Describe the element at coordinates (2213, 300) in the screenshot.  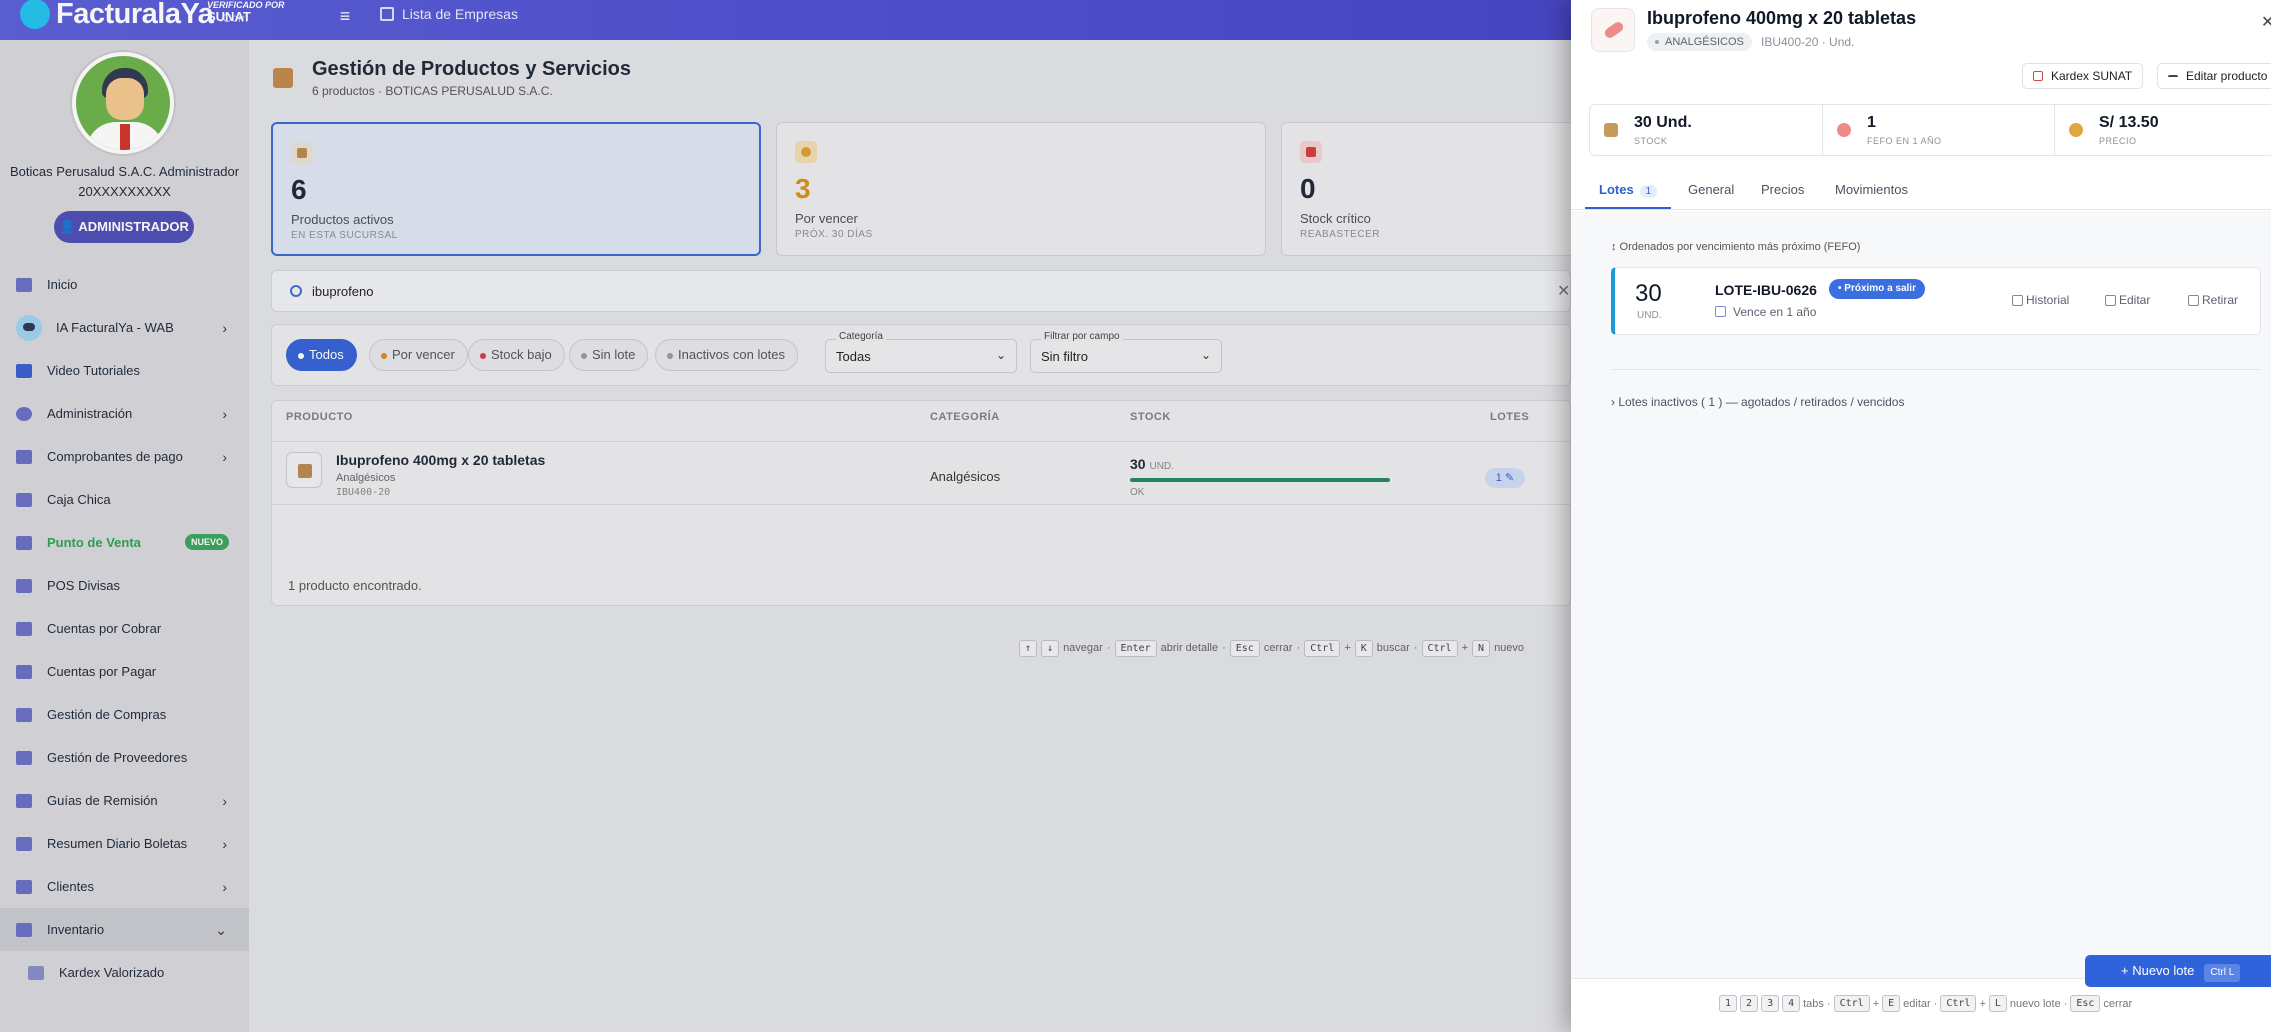
I see `lot-withdraw-button: Retirar` at that location.